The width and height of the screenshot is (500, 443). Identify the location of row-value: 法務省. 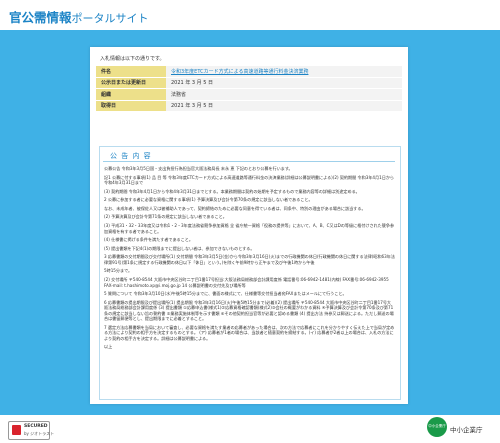
(284, 94).